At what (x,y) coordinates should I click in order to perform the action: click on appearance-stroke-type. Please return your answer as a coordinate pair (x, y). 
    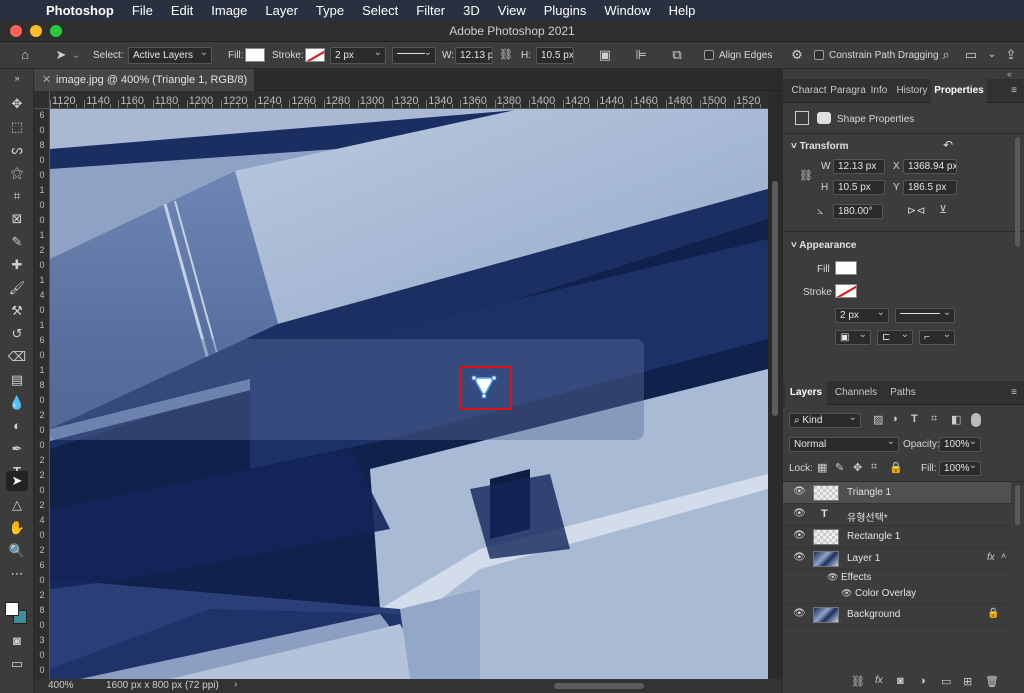
    Looking at the image, I should click on (925, 315).